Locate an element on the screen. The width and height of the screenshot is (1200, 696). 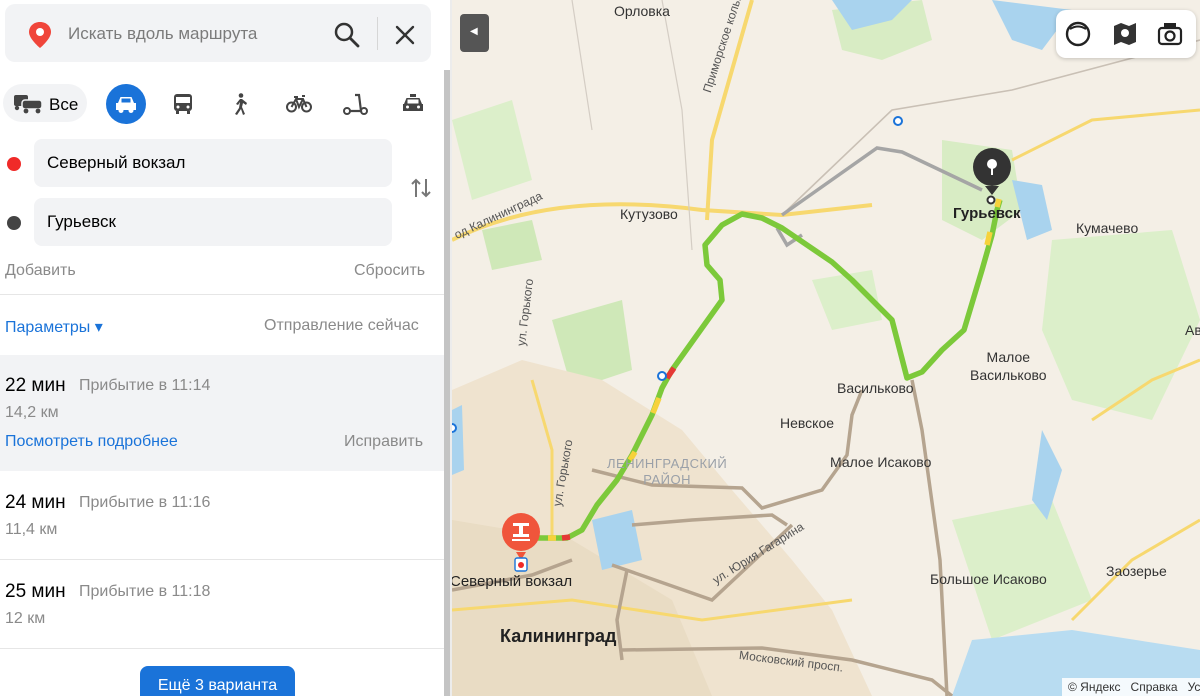
option-distance: 12 км is located at coordinates (25, 618).